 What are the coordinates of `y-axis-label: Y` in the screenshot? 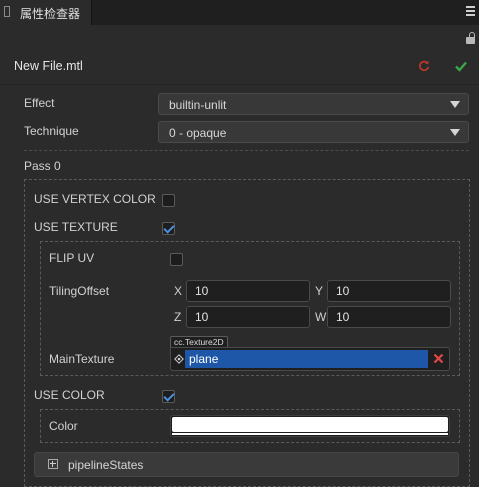 It's located at (319, 291).